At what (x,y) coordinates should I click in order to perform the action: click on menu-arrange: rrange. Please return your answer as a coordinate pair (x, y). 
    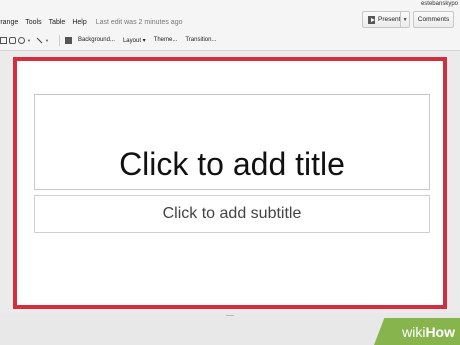
    Looking at the image, I should click on (9, 22).